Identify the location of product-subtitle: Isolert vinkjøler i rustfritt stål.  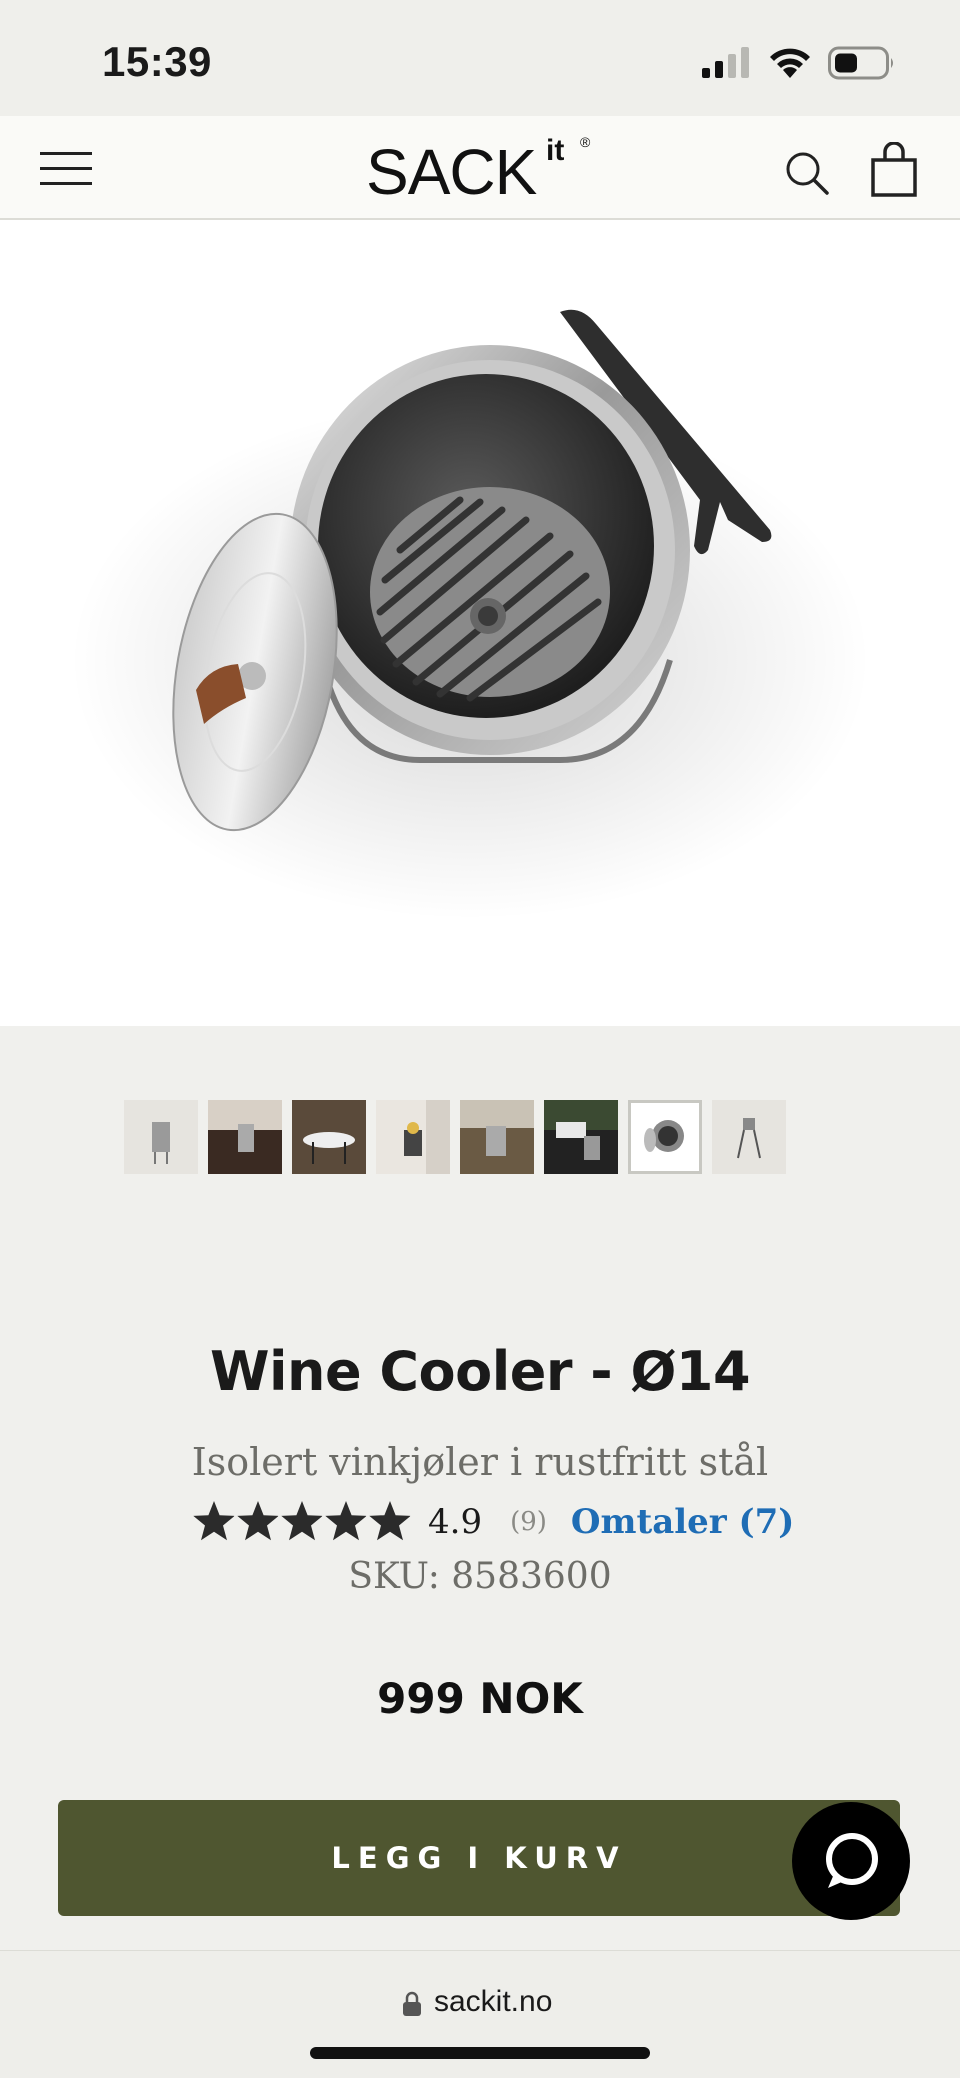
(480, 1462).